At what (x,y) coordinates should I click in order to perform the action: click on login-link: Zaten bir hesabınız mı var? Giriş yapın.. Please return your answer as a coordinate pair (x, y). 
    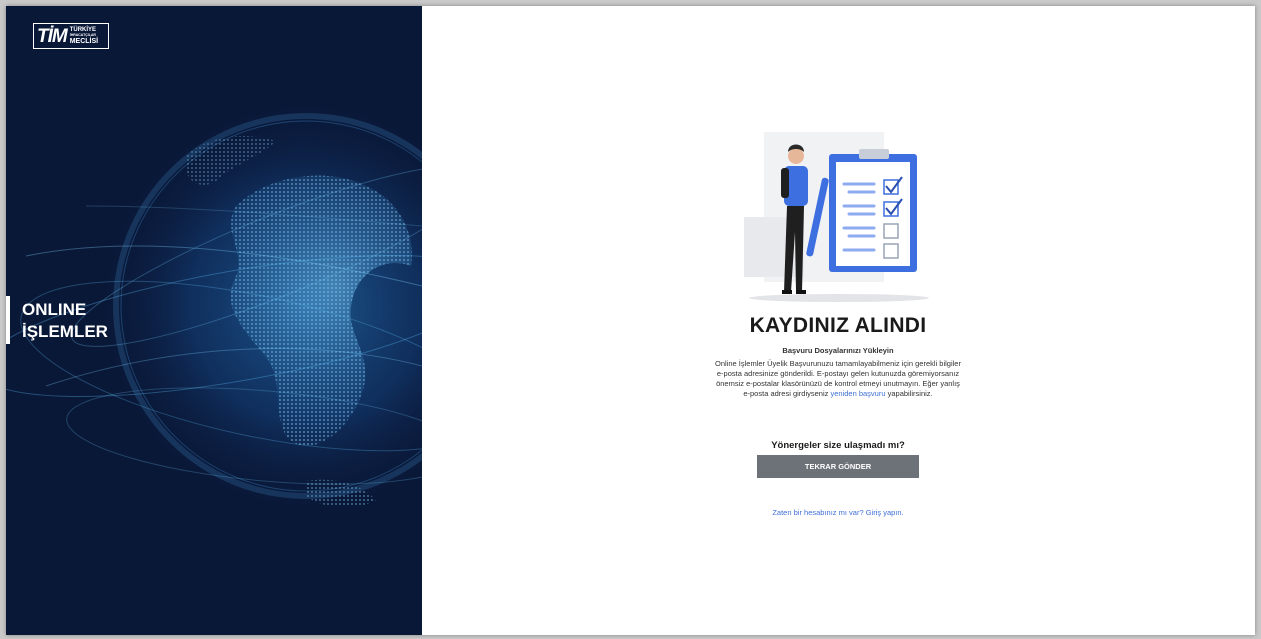
    Looking at the image, I should click on (838, 512).